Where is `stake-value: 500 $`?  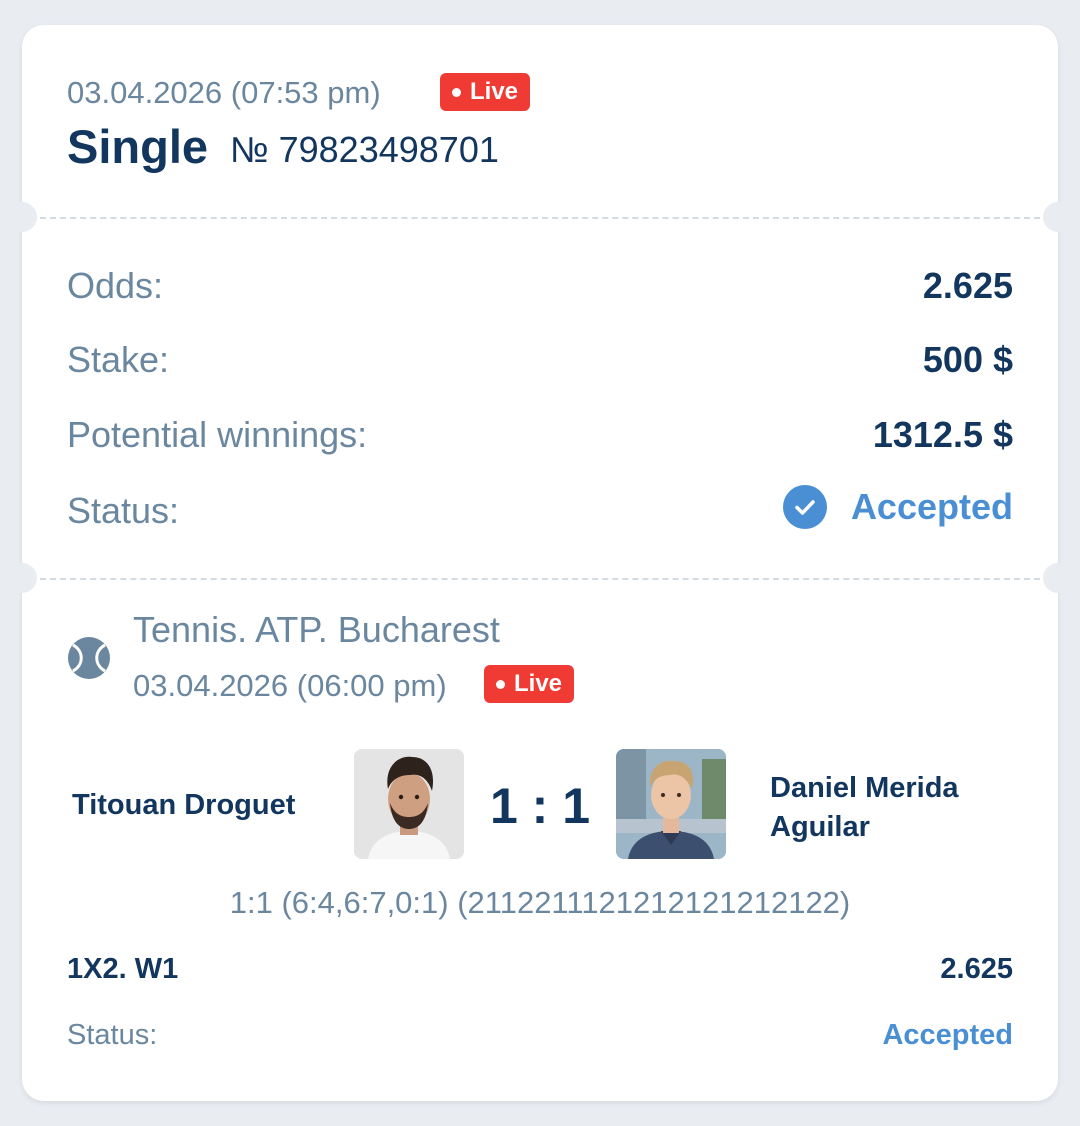
stake-value: 500 $ is located at coordinates (967, 359).